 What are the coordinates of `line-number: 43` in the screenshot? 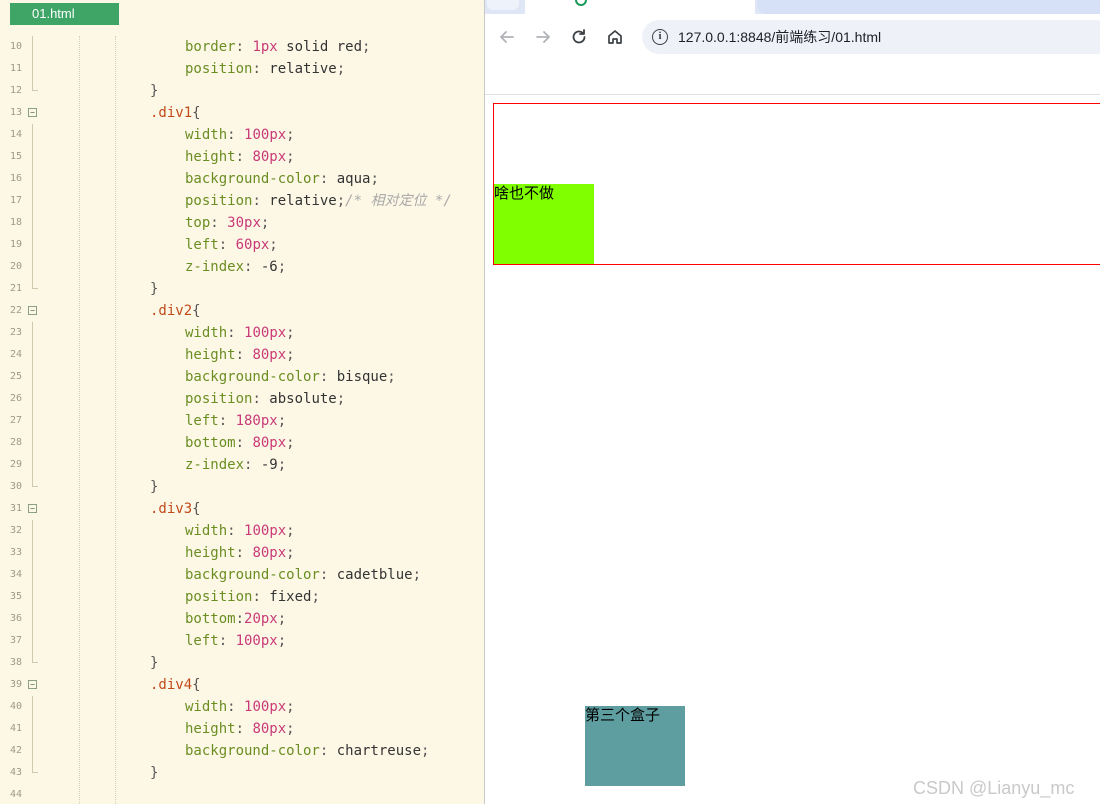 It's located at (15, 772).